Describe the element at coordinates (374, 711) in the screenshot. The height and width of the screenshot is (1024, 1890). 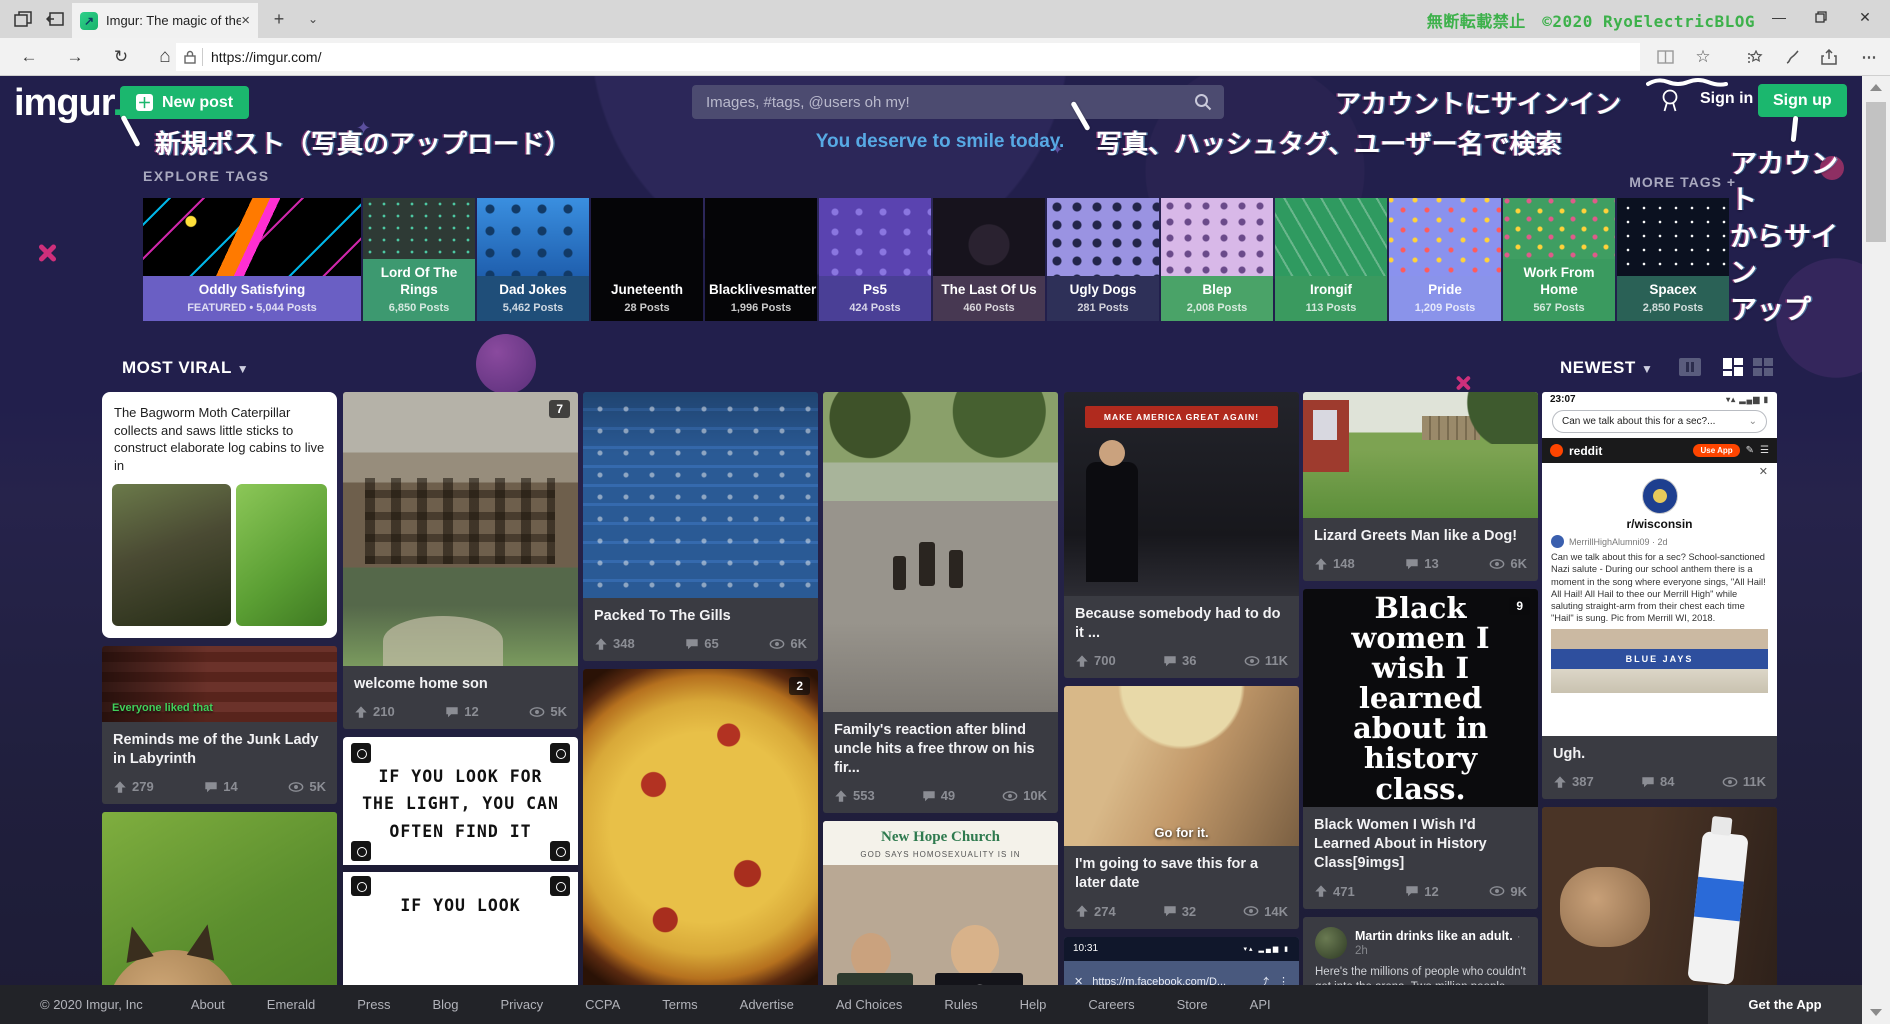
I see `upvotes-stat: 210` at that location.